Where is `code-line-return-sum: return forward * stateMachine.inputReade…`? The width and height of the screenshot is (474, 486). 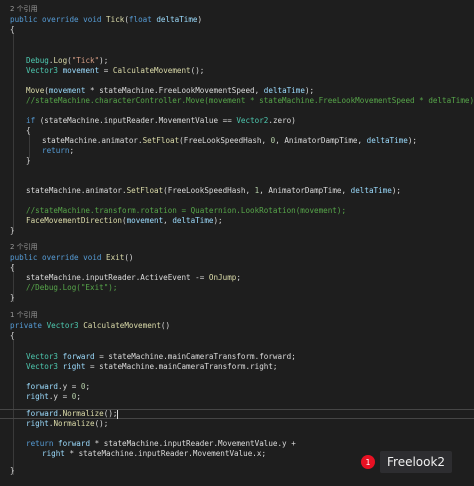 code-line-return-sum: return forward * stateMachine.inputReade… is located at coordinates (161, 444).